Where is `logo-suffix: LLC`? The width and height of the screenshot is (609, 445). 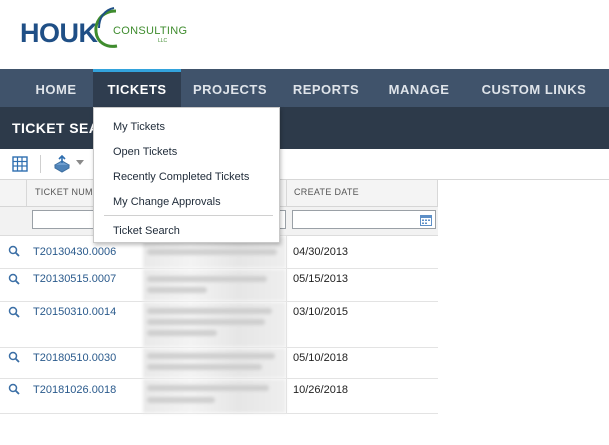 logo-suffix: LLC is located at coordinates (163, 41).